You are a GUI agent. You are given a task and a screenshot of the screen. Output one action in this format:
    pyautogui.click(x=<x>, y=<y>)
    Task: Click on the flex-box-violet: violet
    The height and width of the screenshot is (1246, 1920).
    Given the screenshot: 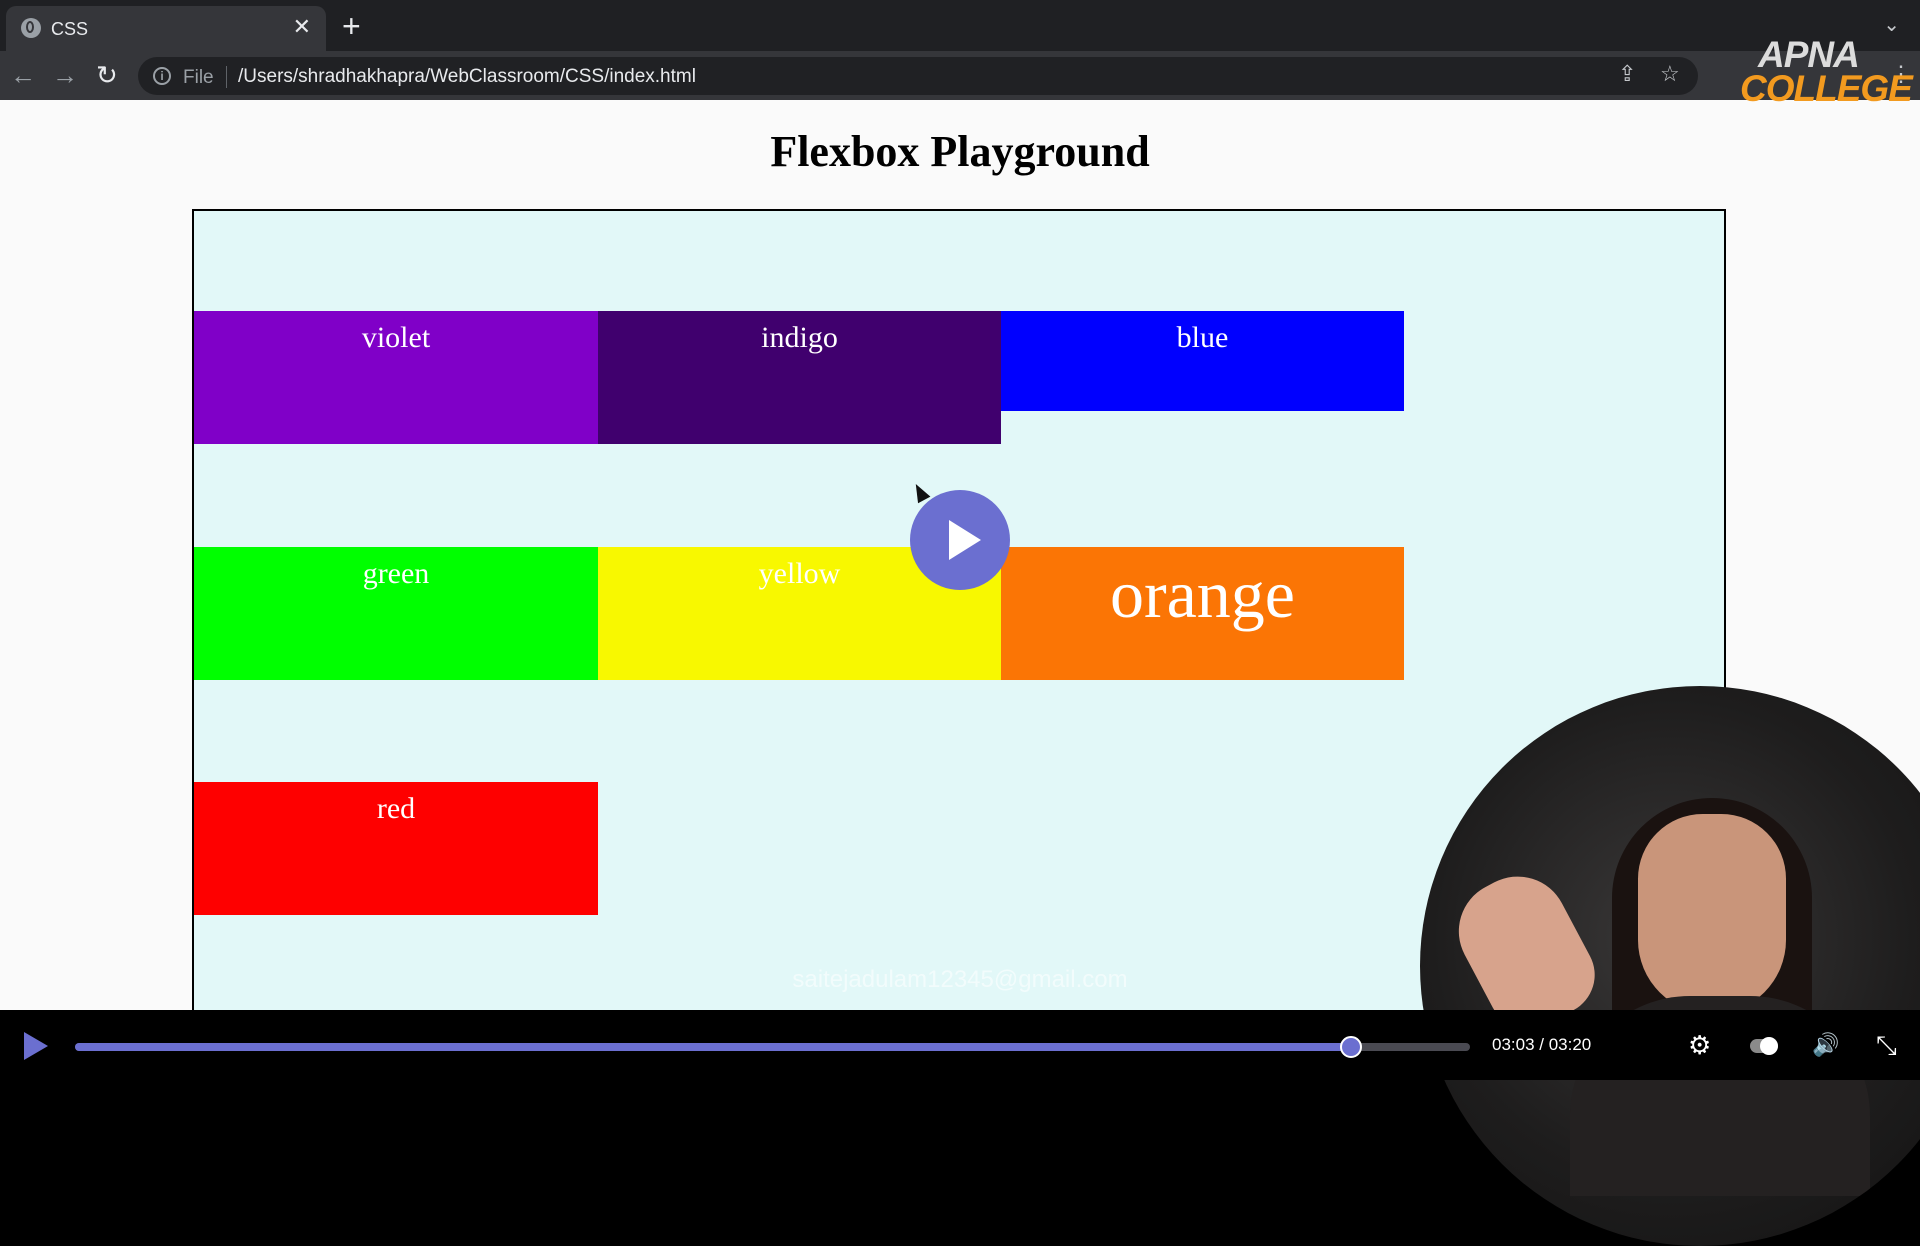 What is the action you would take?
    pyautogui.click(x=396, y=377)
    